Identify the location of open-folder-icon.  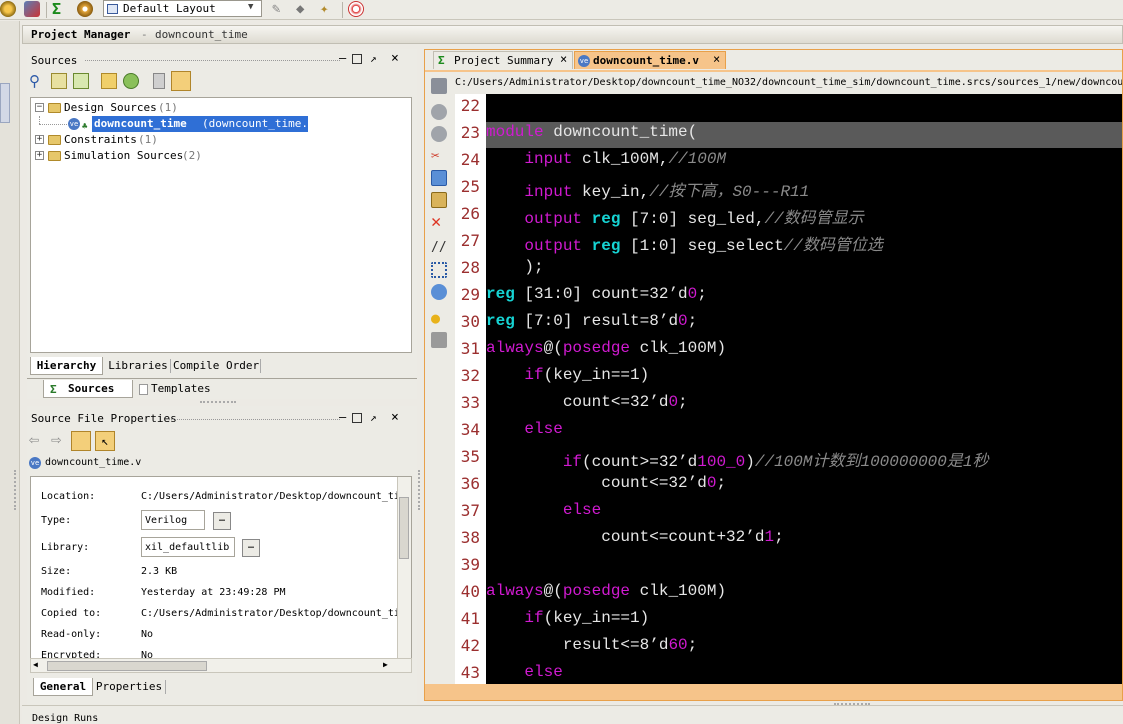
(109, 81).